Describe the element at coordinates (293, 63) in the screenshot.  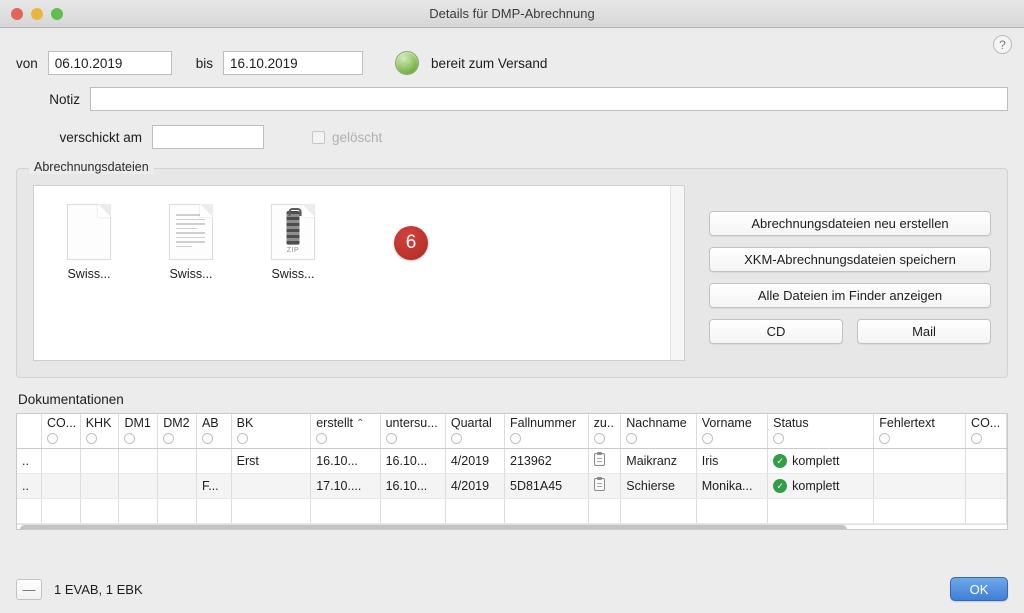
I see `bis-input: 16.10.2019` at that location.